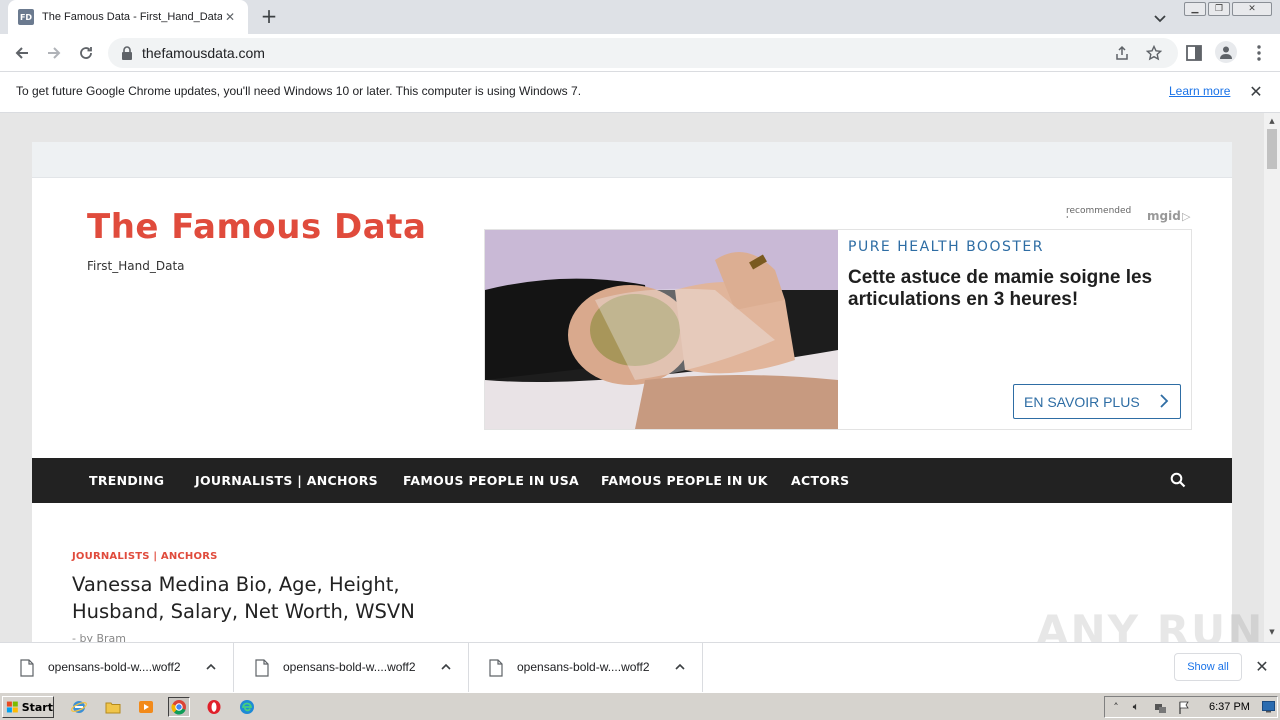 This screenshot has width=1280, height=720. What do you see at coordinates (1219, 9) in the screenshot?
I see `restore-button: ❐` at bounding box center [1219, 9].